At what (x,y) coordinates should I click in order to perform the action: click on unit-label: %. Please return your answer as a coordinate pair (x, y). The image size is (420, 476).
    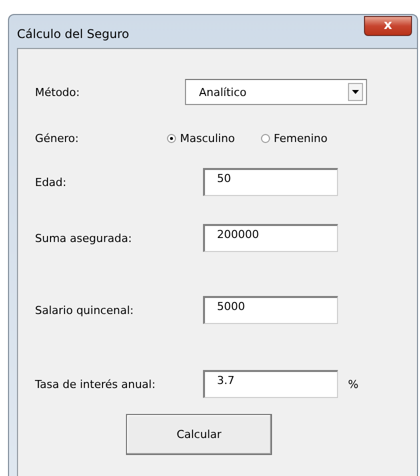
    Looking at the image, I should click on (353, 384).